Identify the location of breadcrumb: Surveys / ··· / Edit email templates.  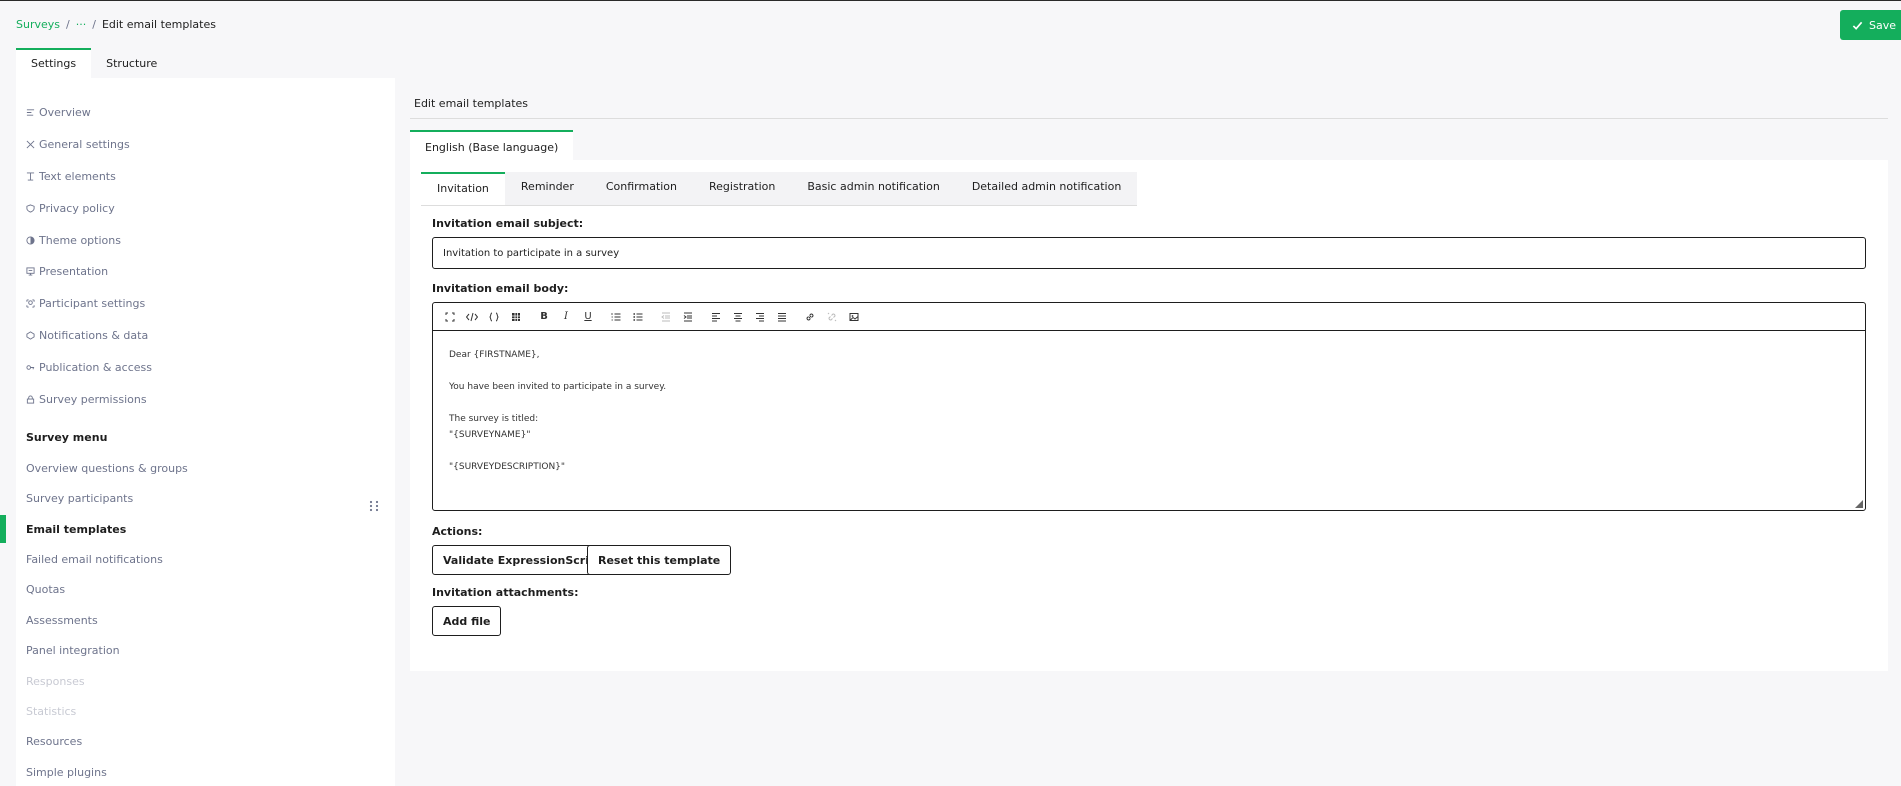
(116, 24).